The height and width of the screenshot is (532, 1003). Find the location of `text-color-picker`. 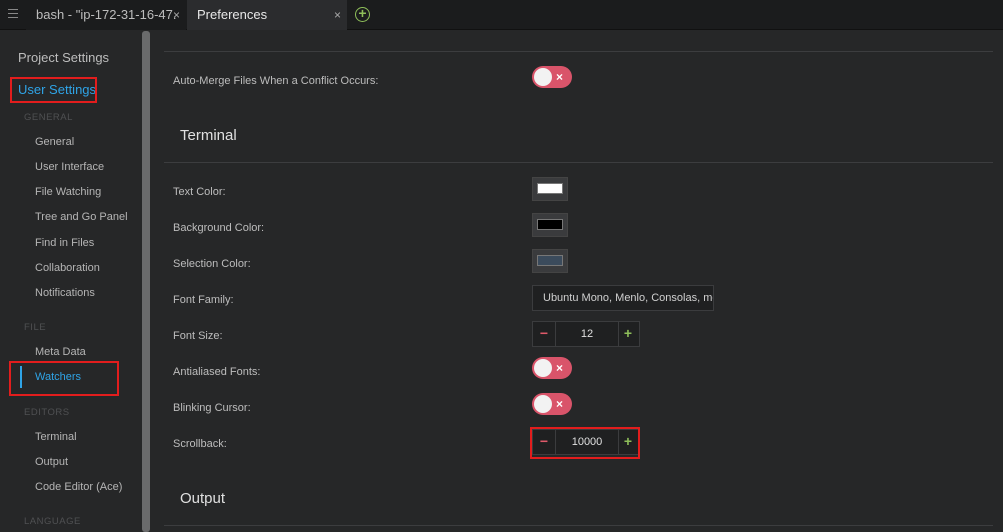

text-color-picker is located at coordinates (550, 189).